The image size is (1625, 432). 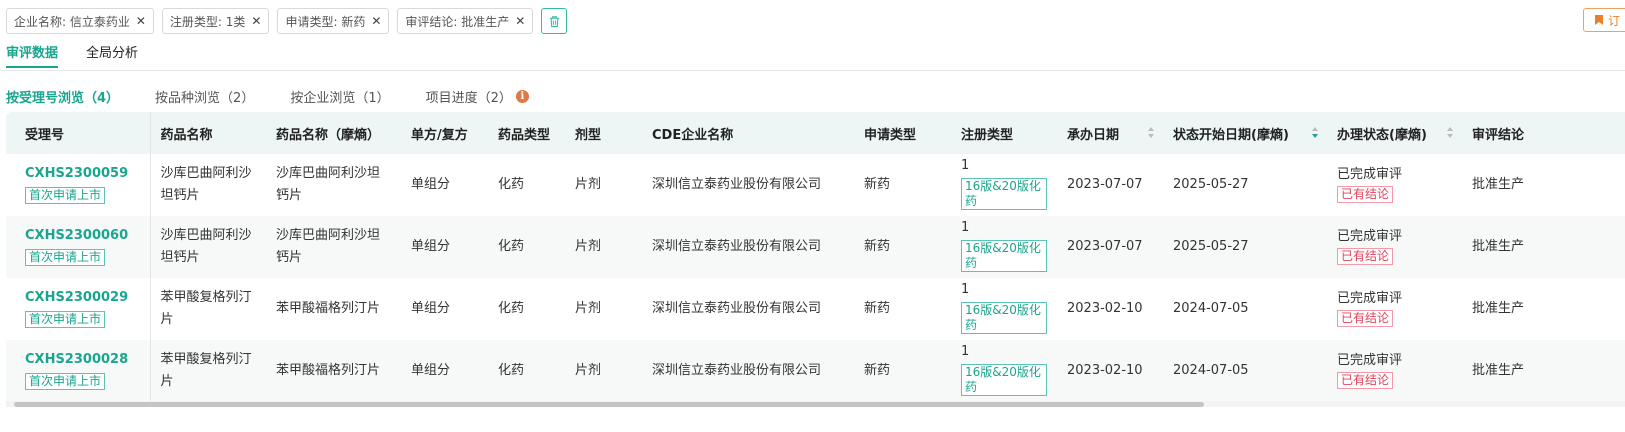 I want to click on filter-chip-reg-type: 注册类型: 1类 ✕, so click(x=215, y=21).